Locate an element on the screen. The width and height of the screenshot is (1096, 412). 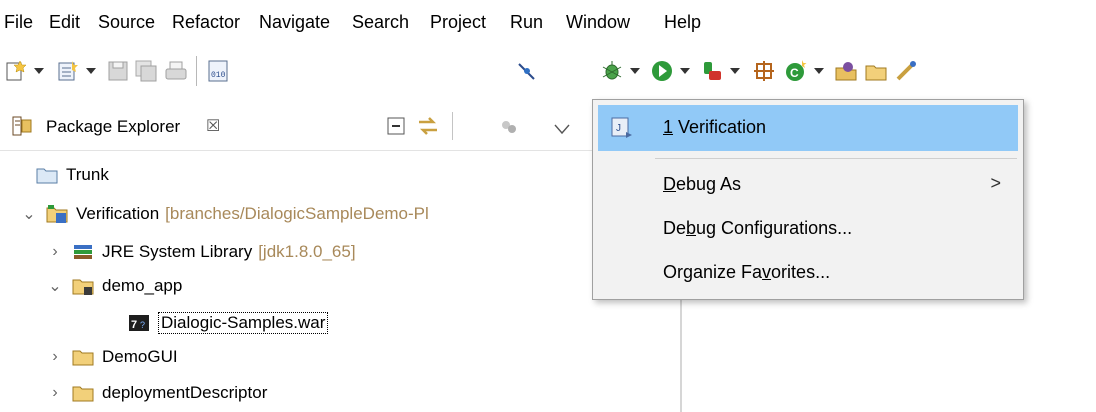
skip-breakpoints-button is located at coordinates (526, 71).